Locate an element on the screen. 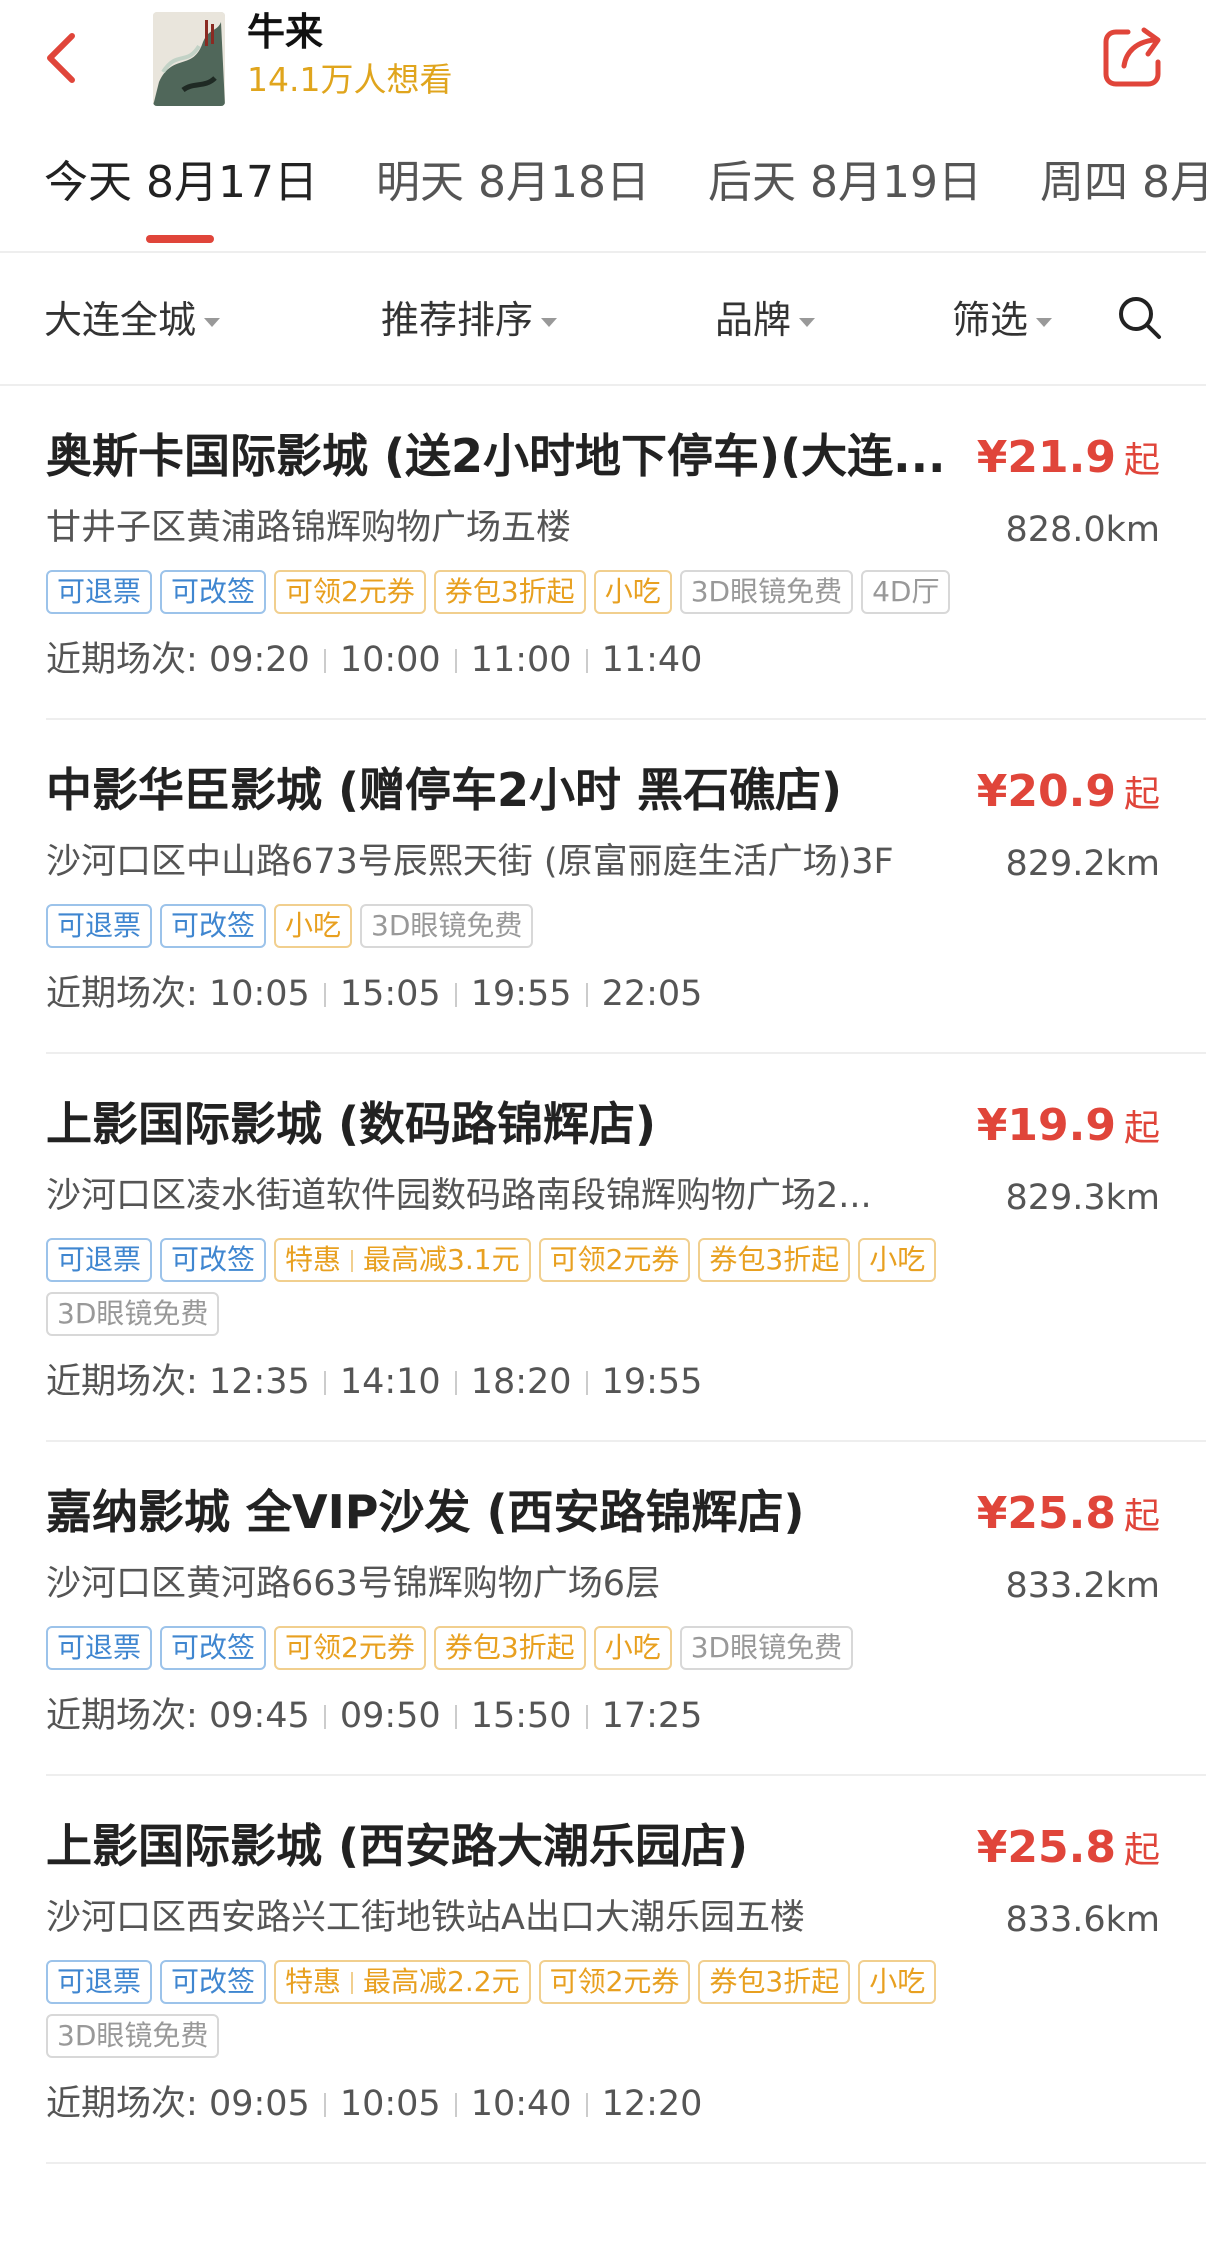 Image resolution: width=1206 pixels, height=2256 pixels. feature-tag: 特惠 最高减2.2元 is located at coordinates (402, 1982).